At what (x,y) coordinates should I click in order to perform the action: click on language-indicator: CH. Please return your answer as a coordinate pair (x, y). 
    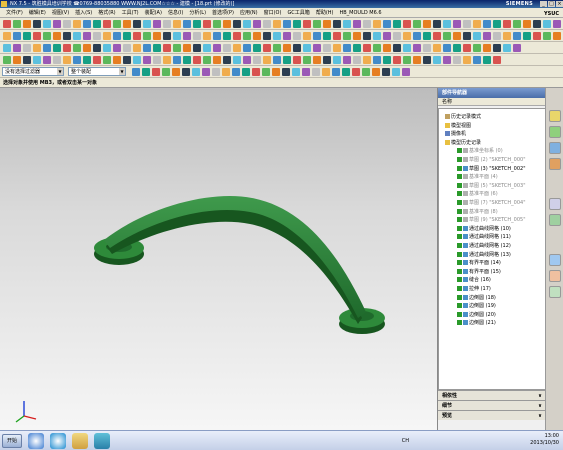
    Looking at the image, I should click on (405, 441).